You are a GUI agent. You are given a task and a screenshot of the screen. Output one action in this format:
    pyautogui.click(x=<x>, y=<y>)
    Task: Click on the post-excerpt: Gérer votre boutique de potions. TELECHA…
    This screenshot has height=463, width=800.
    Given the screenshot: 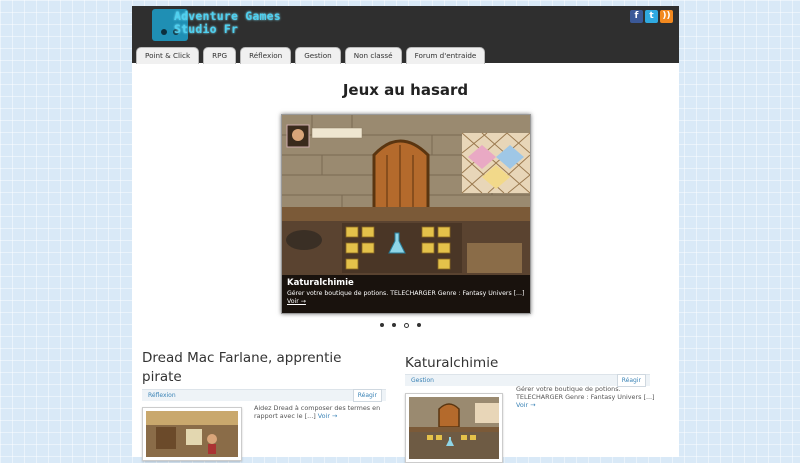 What is the action you would take?
    pyautogui.click(x=586, y=397)
    